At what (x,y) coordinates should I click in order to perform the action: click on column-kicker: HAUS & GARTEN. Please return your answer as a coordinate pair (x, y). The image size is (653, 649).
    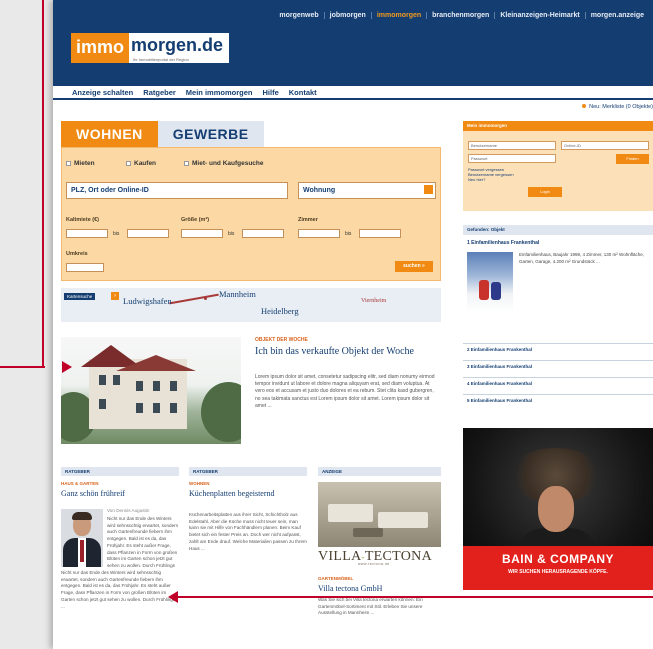
    Looking at the image, I should click on (80, 483).